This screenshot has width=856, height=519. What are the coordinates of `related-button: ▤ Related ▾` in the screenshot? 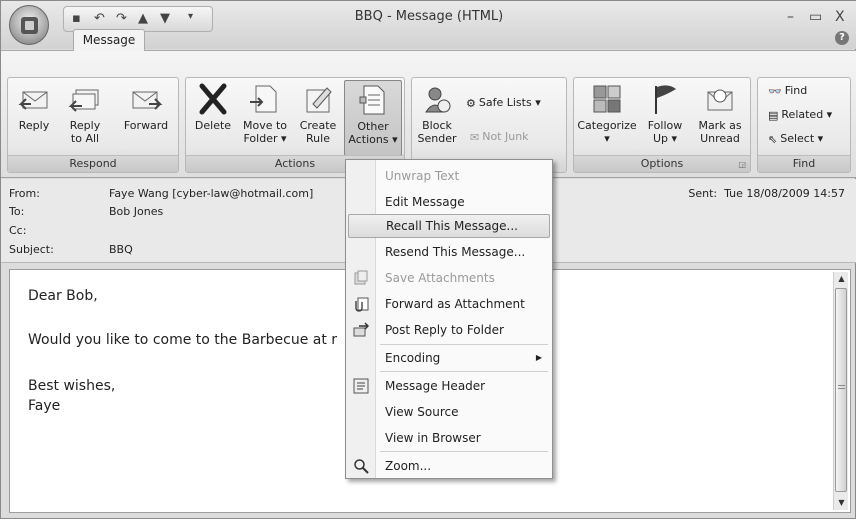 It's located at (800, 115).